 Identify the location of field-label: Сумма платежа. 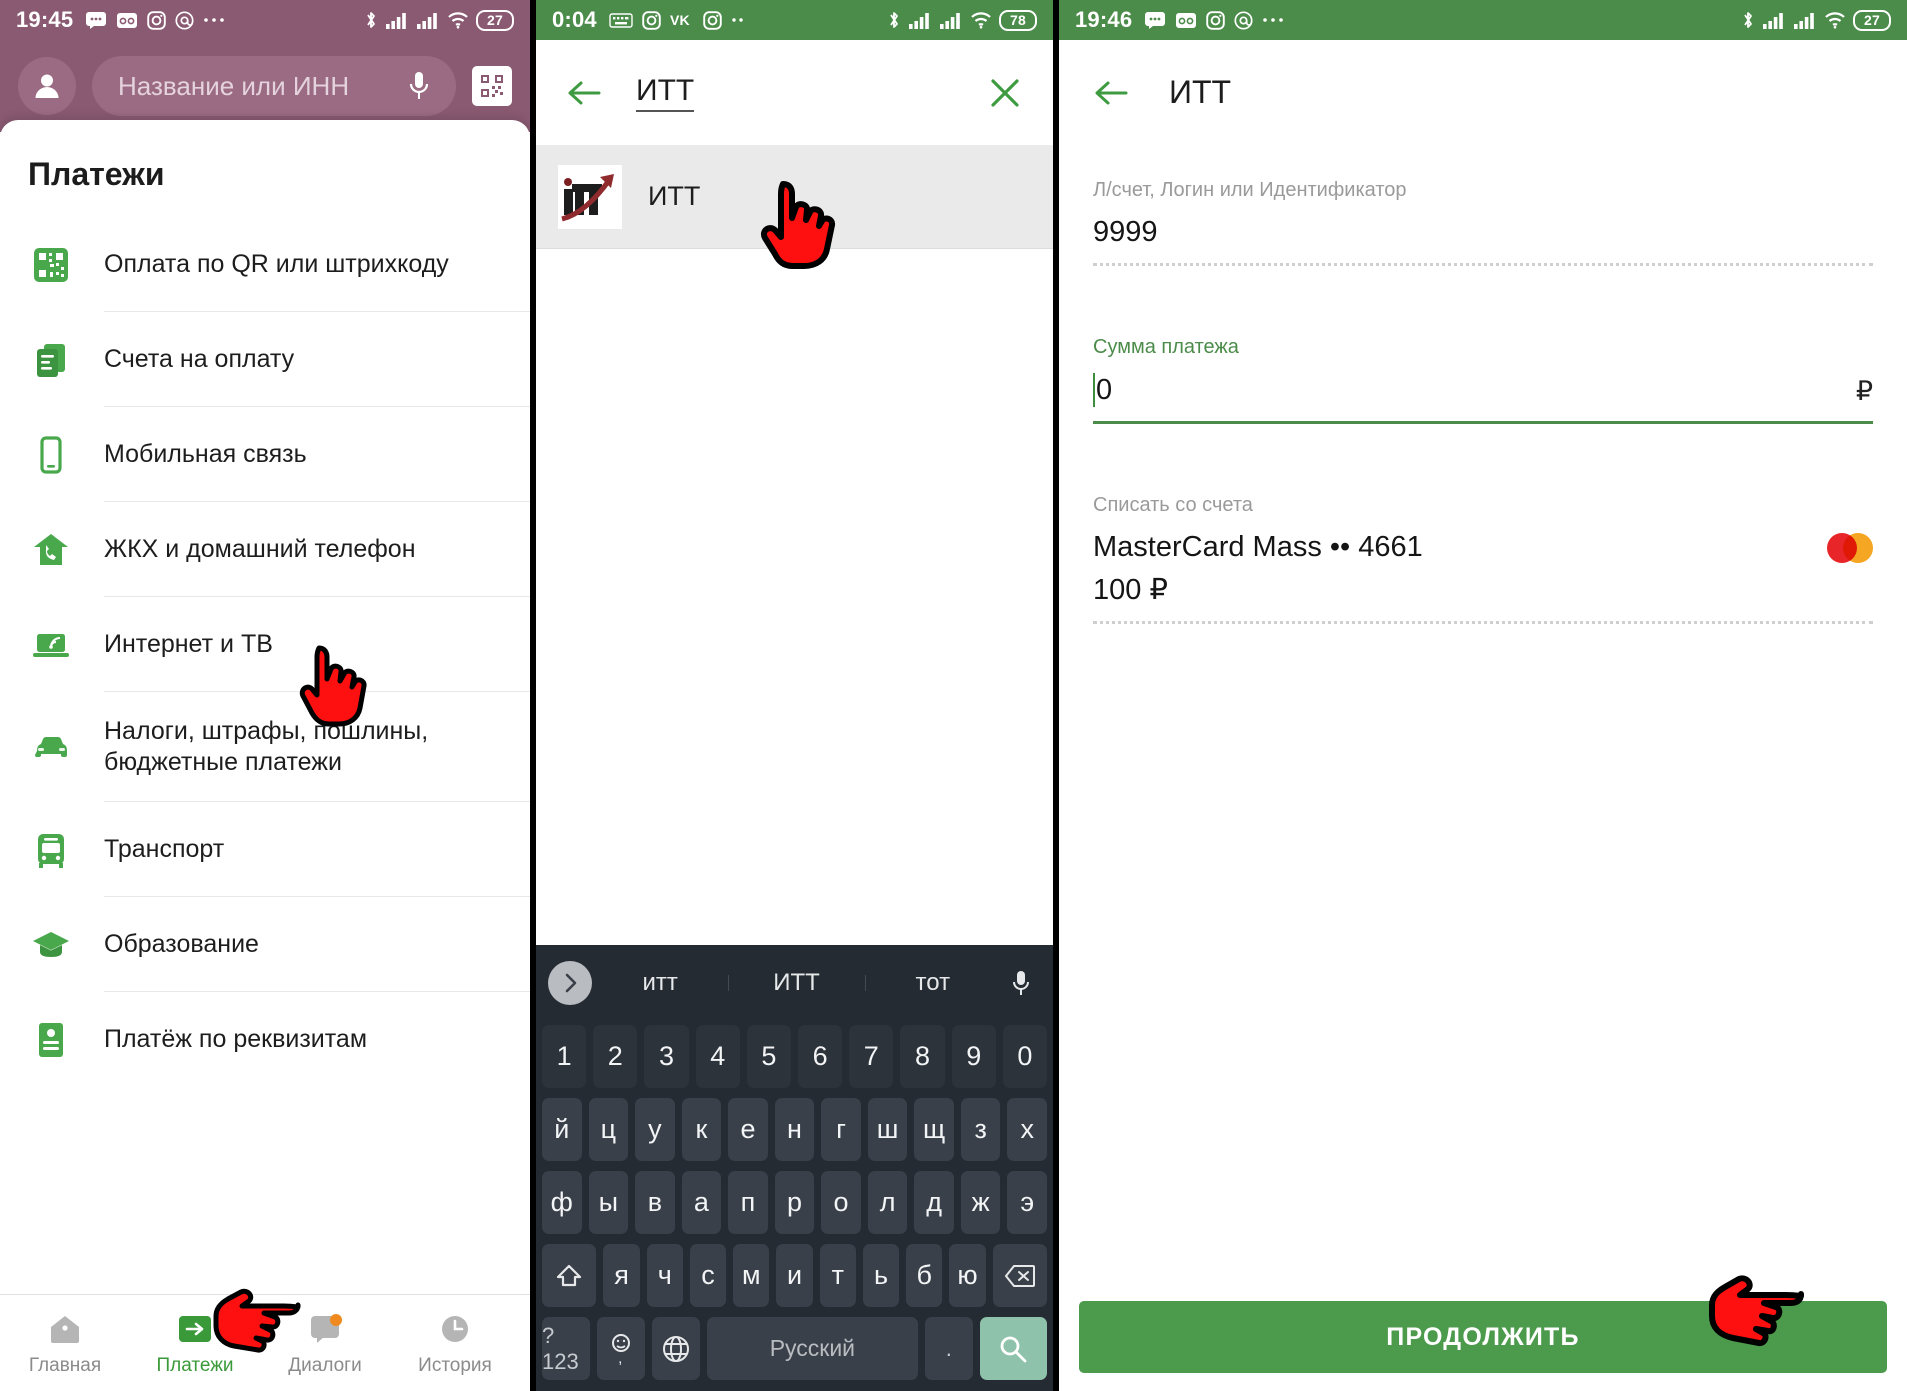
(1166, 347).